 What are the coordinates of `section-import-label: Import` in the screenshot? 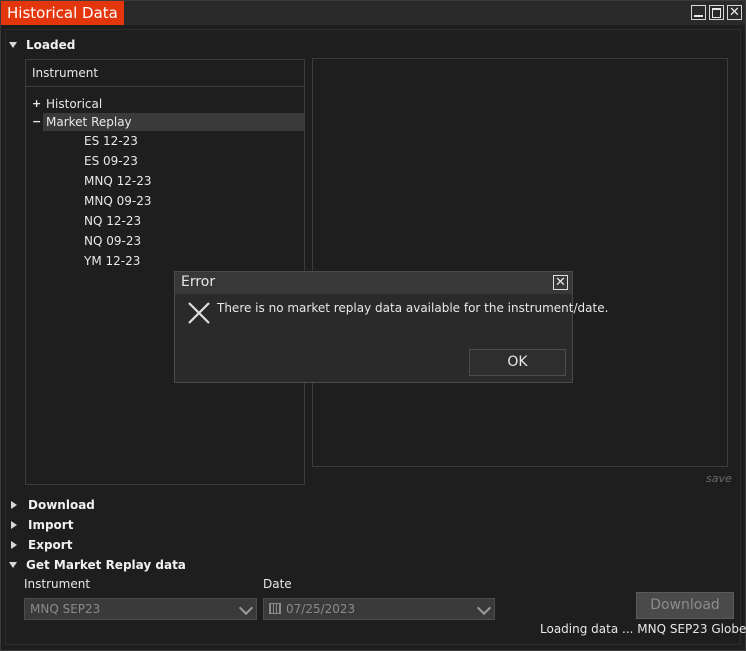 It's located at (51, 525).